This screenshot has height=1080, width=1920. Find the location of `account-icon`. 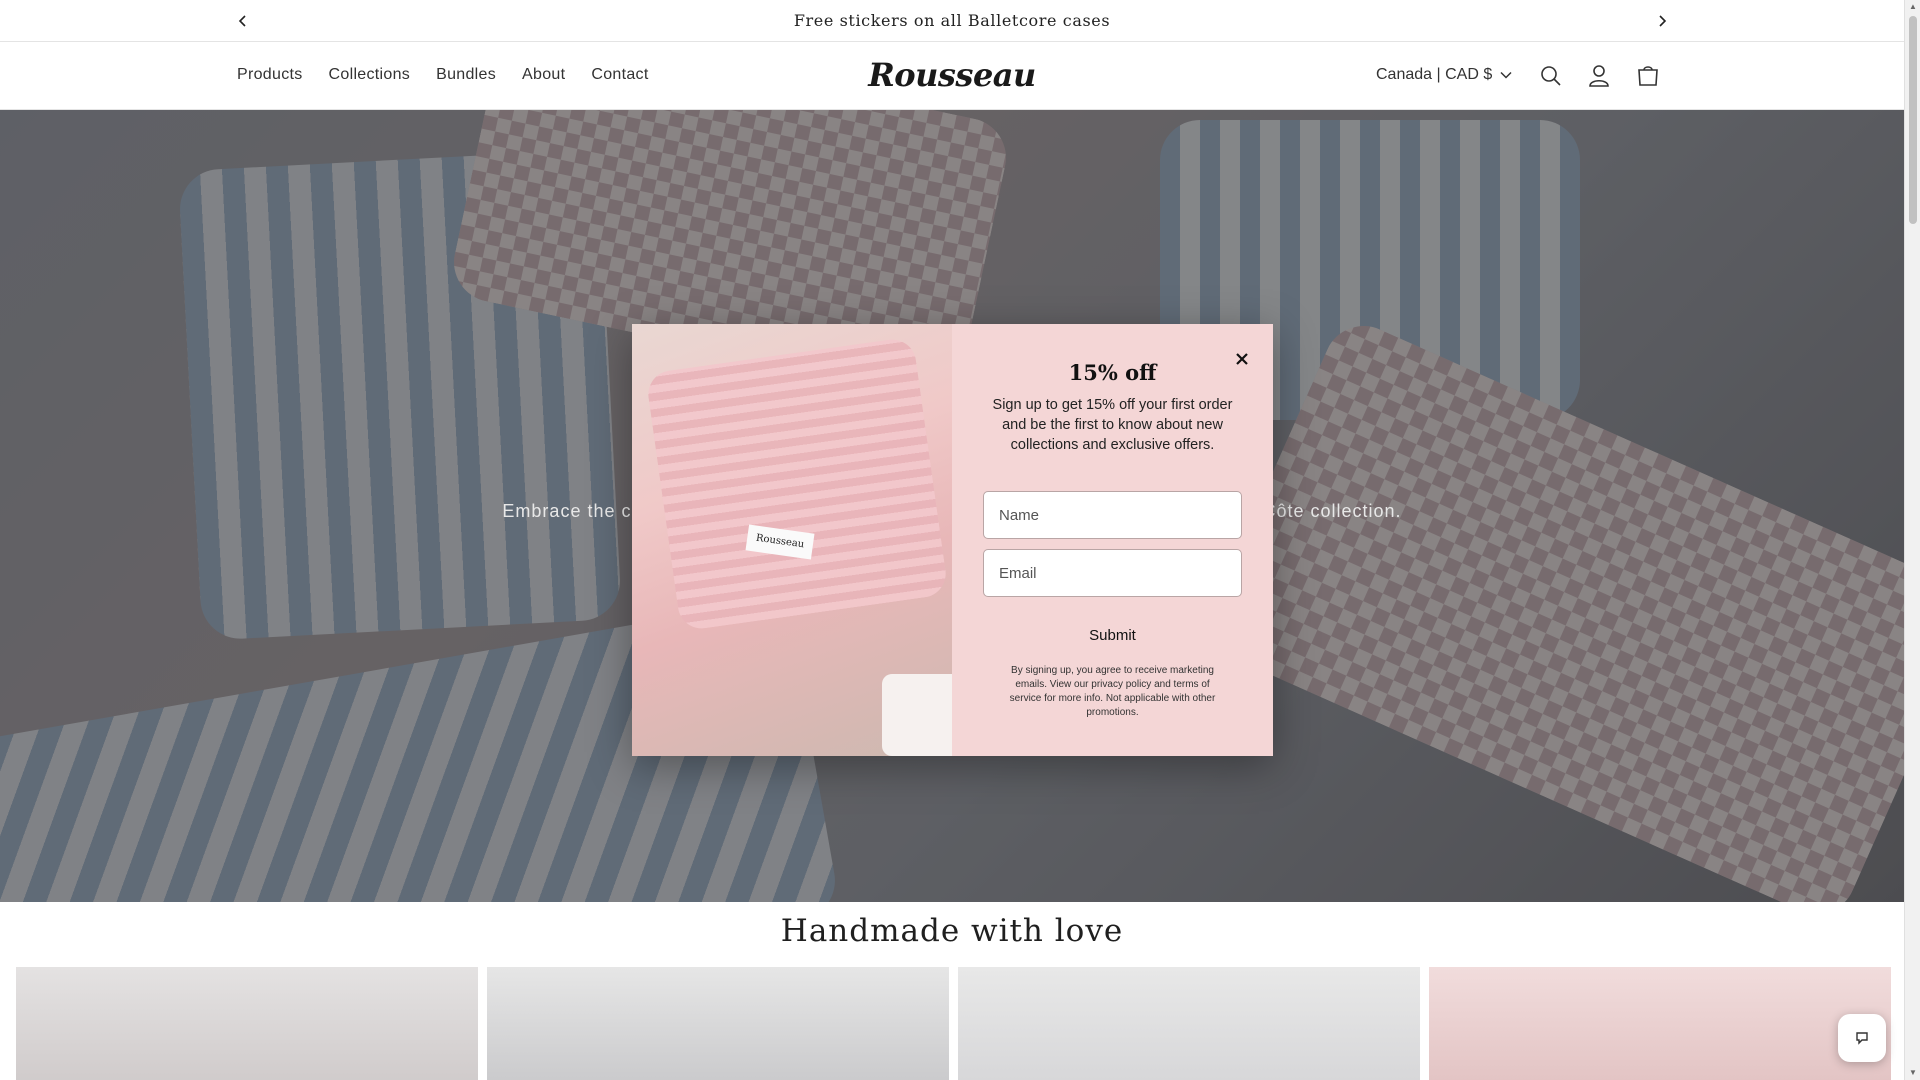

account-icon is located at coordinates (1599, 76).